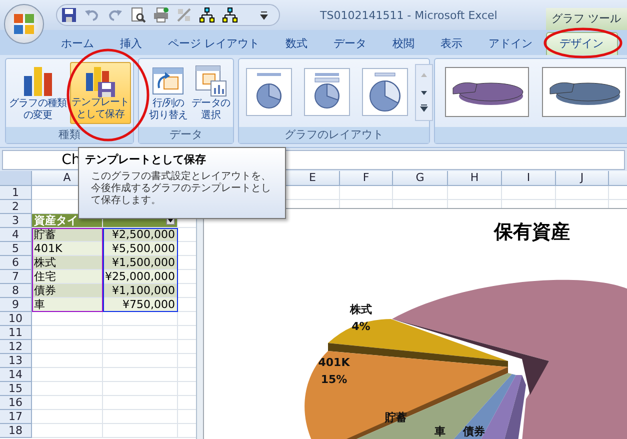 Image resolution: width=627 pixels, height=439 pixels. Describe the element at coordinates (115, 15) in the screenshot. I see `redo-icon` at that location.